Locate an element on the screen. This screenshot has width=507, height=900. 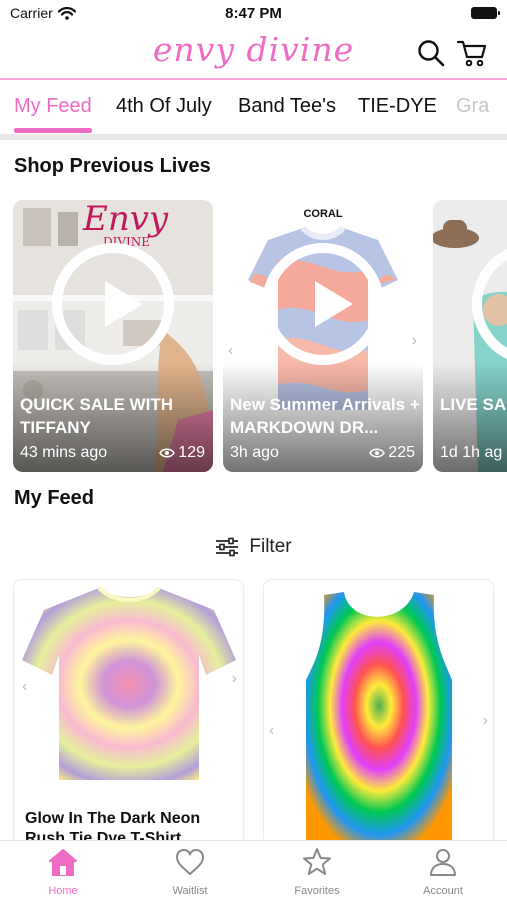
previous-lives-heading: Shop Previous Lives is located at coordinates (112, 166).